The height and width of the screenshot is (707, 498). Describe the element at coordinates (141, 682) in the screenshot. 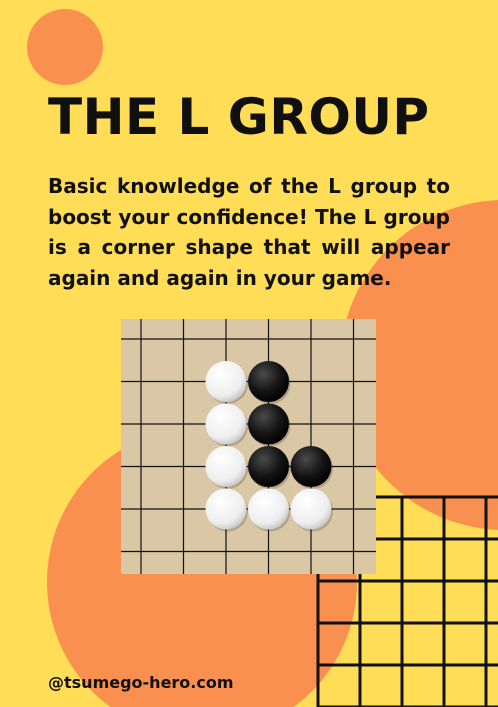

I see `site-handle: @tsumego-hero.com` at that location.